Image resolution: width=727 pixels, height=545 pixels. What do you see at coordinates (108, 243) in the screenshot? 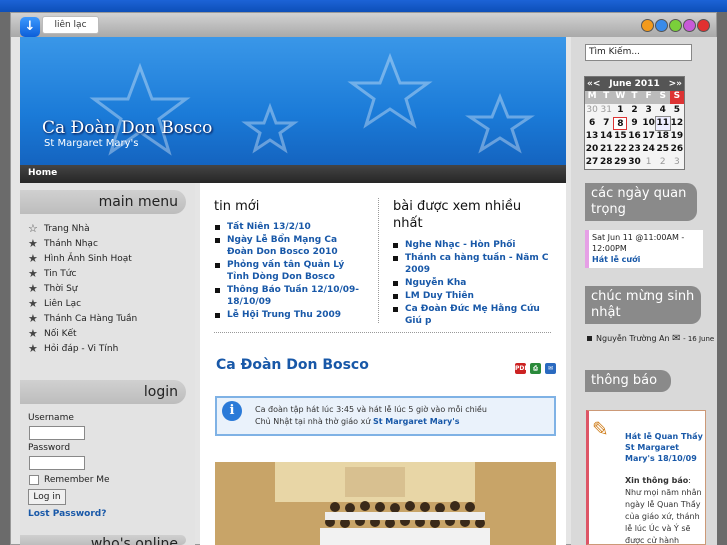
I see `menu-item-thanh-nhac: ★ Thánh Nhạc` at bounding box center [108, 243].